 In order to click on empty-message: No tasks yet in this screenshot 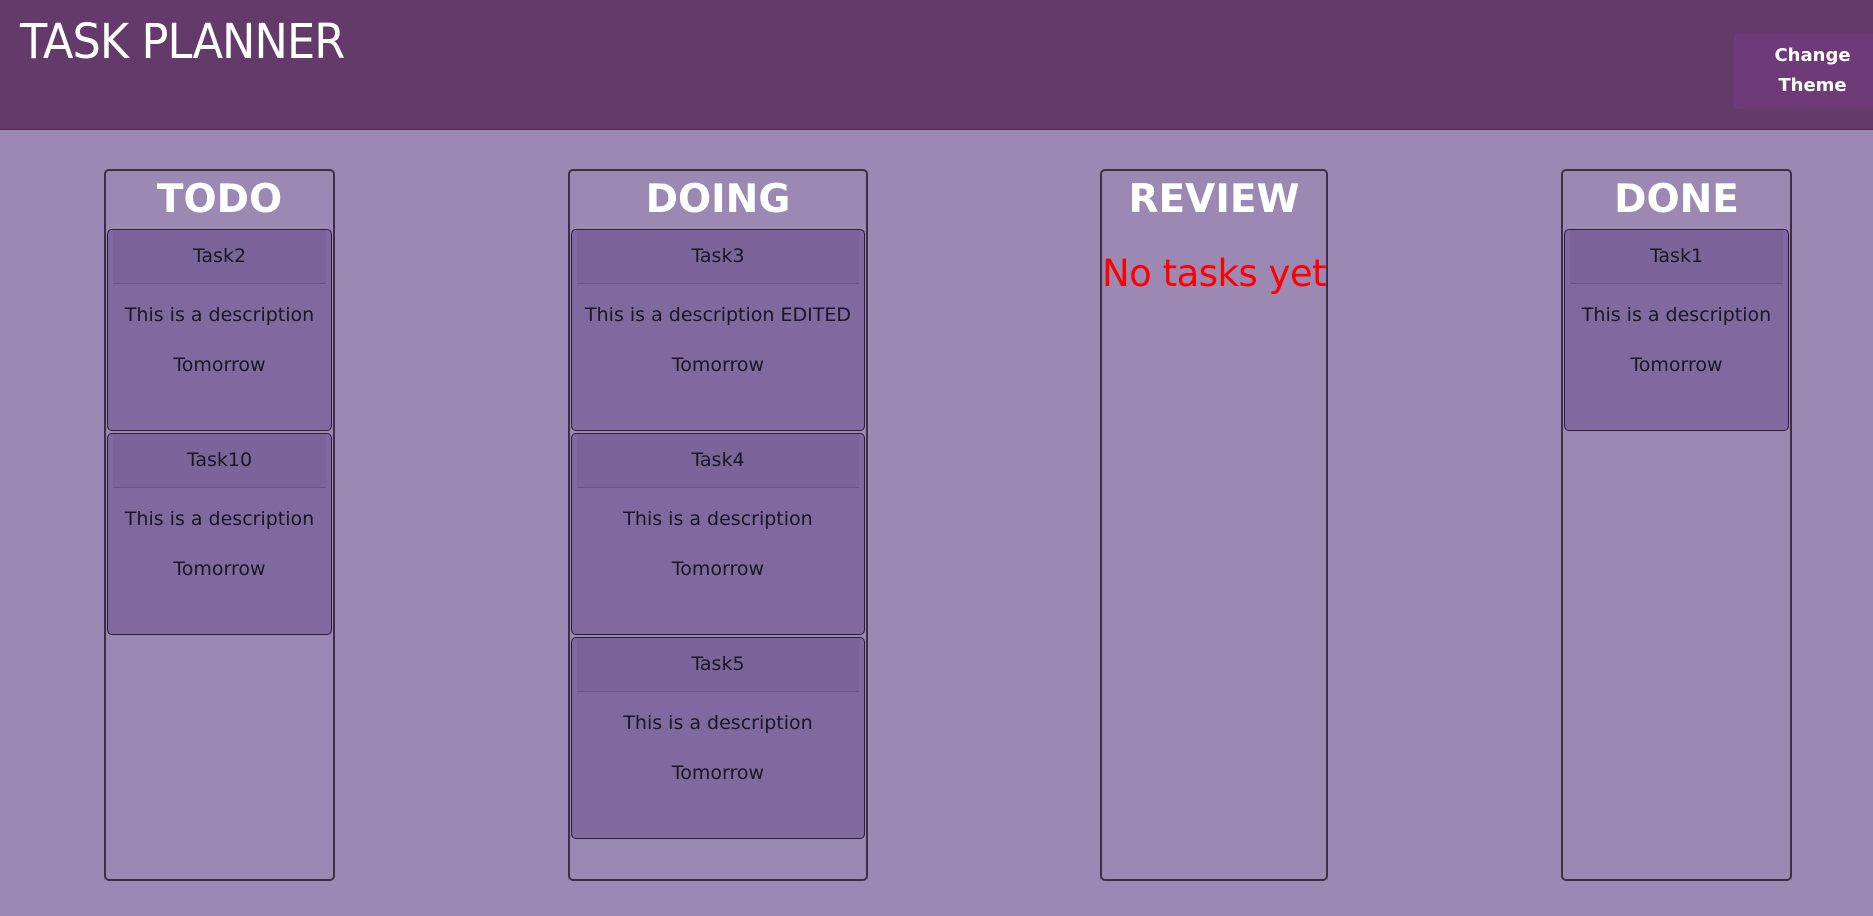, I will do `click(1214, 273)`.